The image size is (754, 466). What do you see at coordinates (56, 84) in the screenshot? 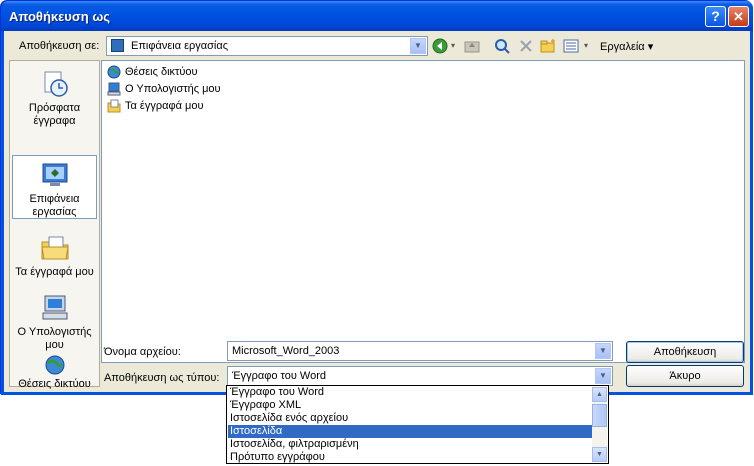
I see `recent-documents-icon` at bounding box center [56, 84].